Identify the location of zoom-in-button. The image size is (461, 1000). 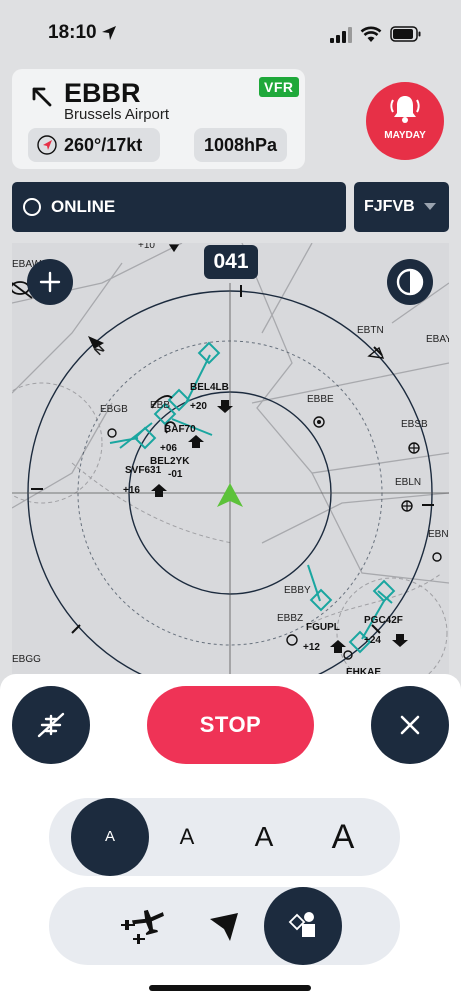
(50, 282).